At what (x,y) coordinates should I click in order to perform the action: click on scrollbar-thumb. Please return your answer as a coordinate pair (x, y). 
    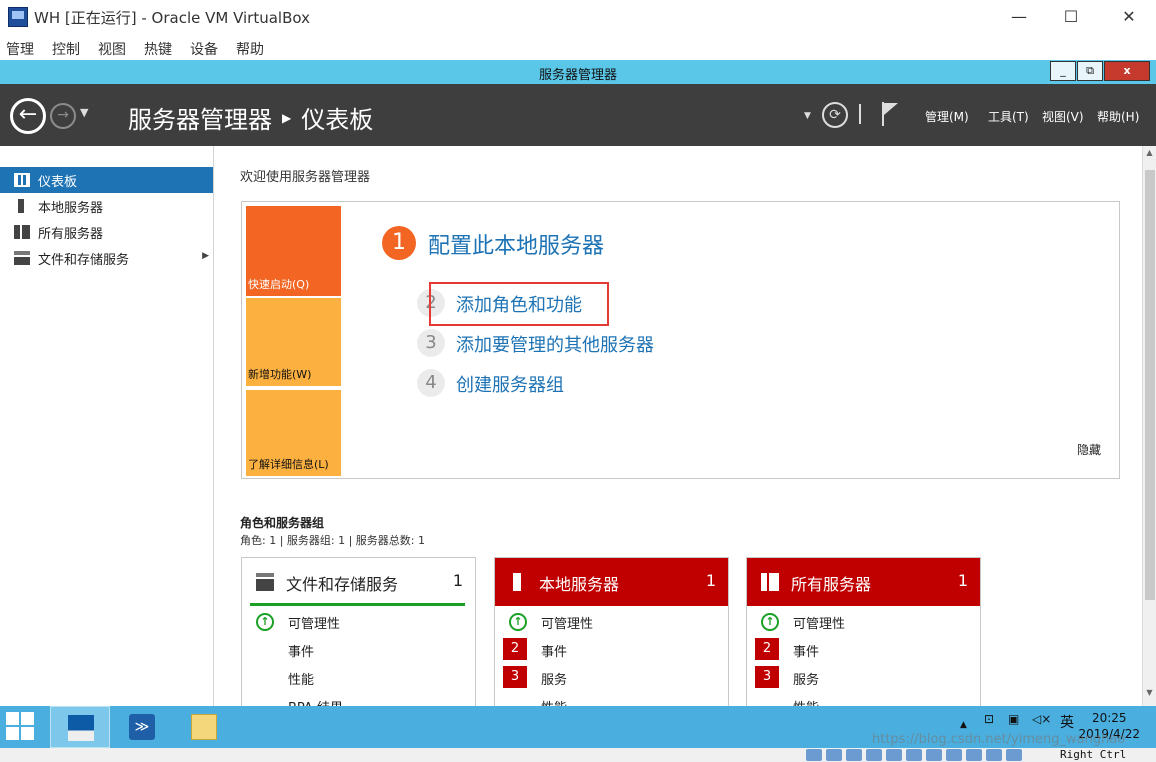
    Looking at the image, I should click on (1150, 385).